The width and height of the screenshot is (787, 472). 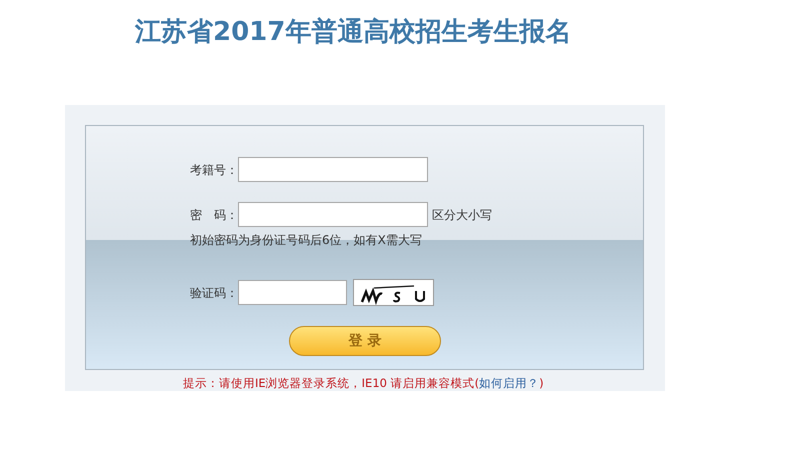 What do you see at coordinates (292, 292) in the screenshot?
I see `captcha-field` at bounding box center [292, 292].